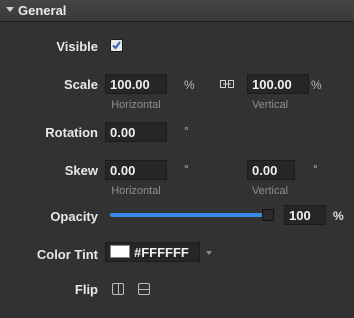 Image resolution: width=354 pixels, height=318 pixels. Describe the element at coordinates (190, 215) in the screenshot. I see `opacity-slider-track` at that location.